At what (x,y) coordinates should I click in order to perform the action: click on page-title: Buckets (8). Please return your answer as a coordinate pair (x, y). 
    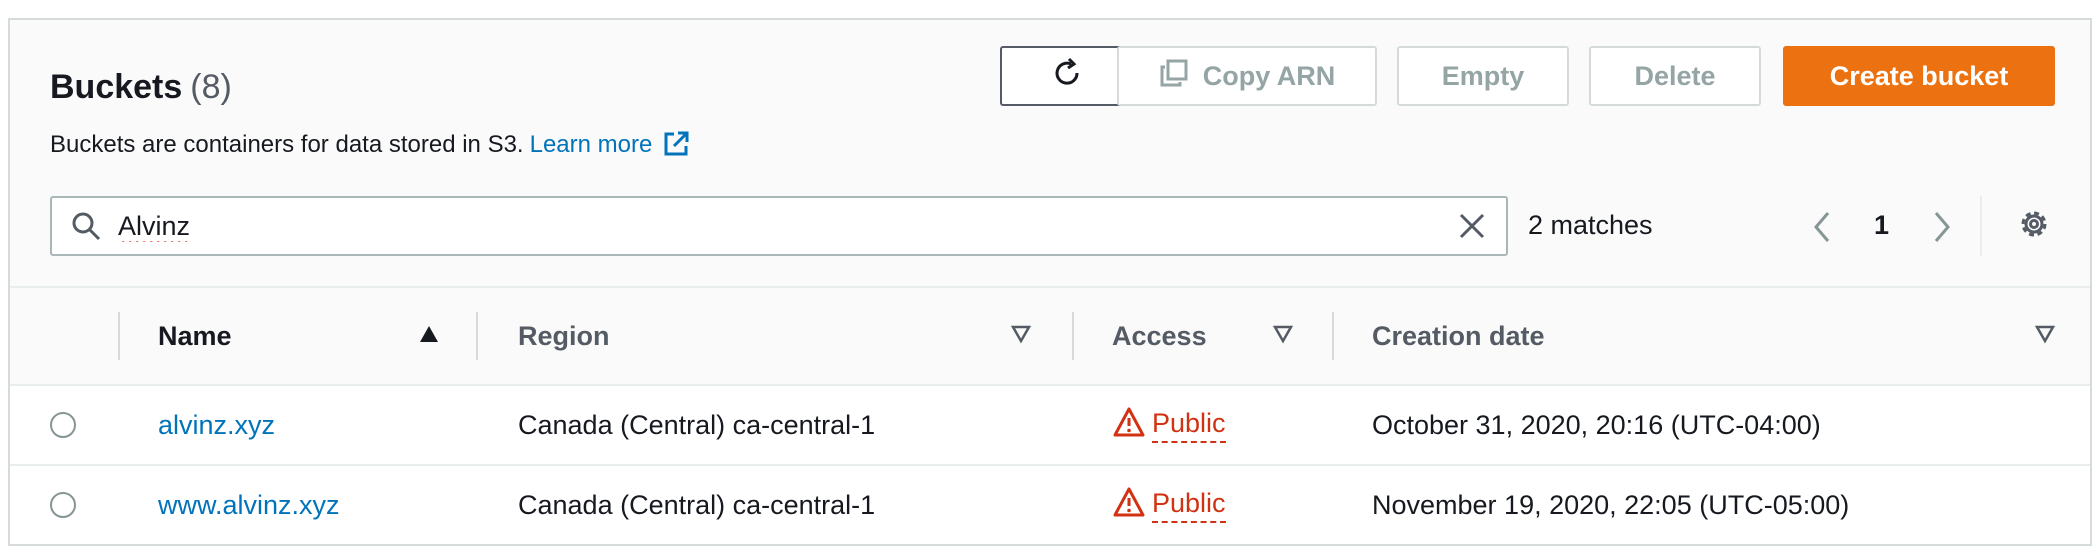
    Looking at the image, I should click on (141, 87).